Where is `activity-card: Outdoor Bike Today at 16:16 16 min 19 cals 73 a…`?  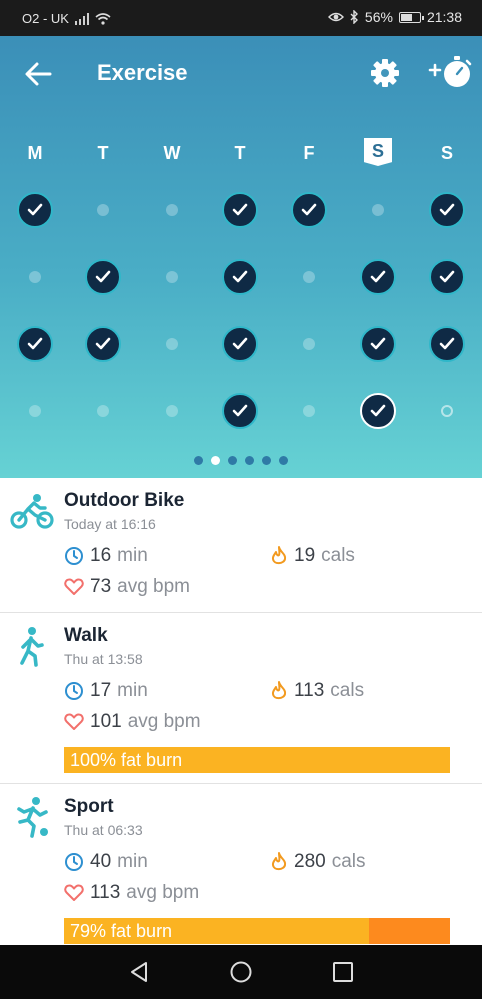
activity-card: Outdoor Bike Today at 16:16 16 min 19 cals 73 a… is located at coordinates (241, 545).